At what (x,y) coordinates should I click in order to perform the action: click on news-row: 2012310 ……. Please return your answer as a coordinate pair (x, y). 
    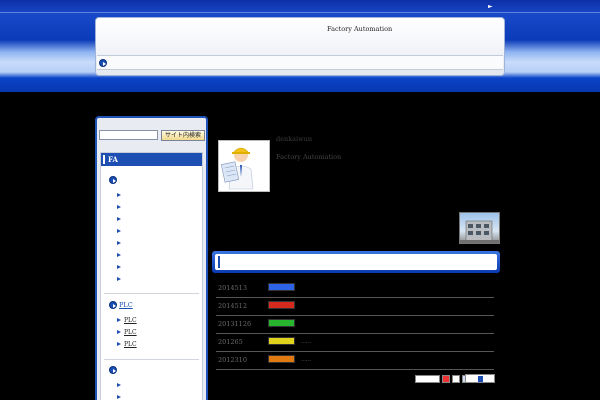
    Looking at the image, I should click on (355, 361).